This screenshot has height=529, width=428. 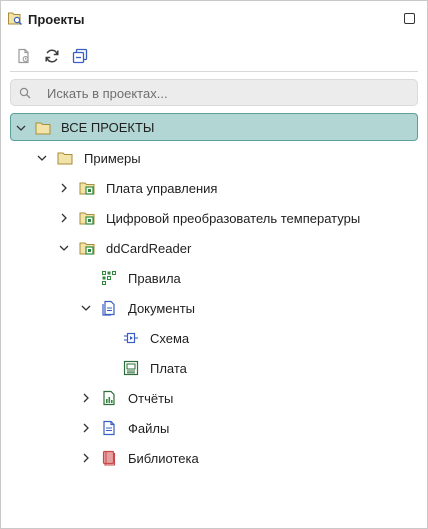 What do you see at coordinates (162, 188) in the screenshot?
I see `tree-item-label: Плата управления` at bounding box center [162, 188].